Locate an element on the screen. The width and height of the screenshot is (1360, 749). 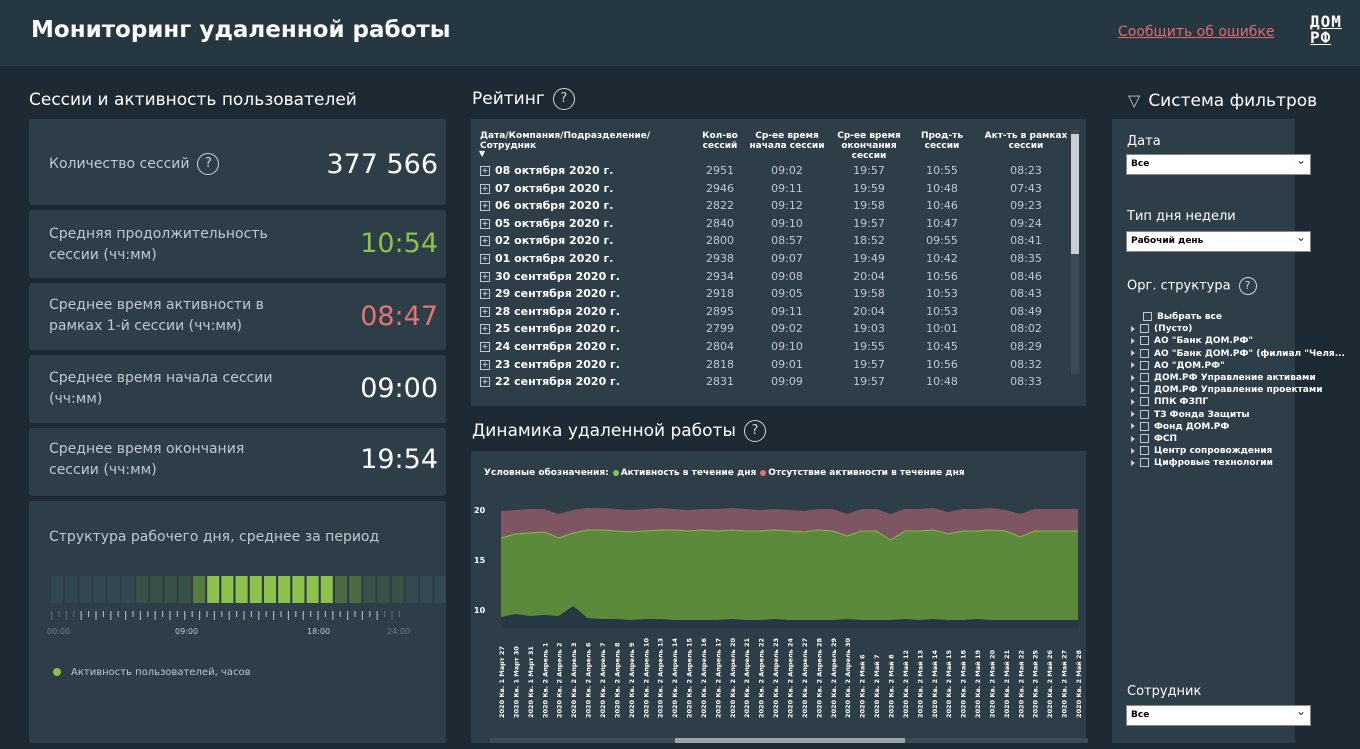
rating-title: Рейтинг? is located at coordinates (523, 99).